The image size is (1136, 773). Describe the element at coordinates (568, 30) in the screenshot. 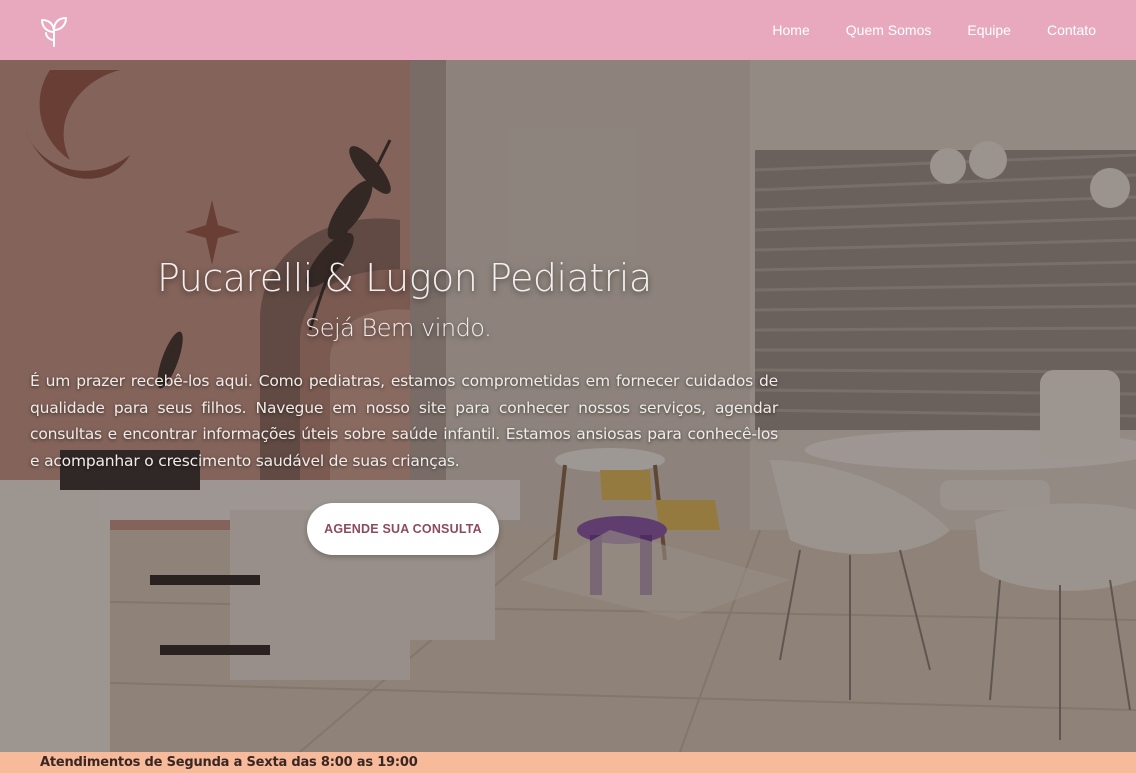

I see `top-navbar: Home Quem Somos Equipe Contato` at that location.